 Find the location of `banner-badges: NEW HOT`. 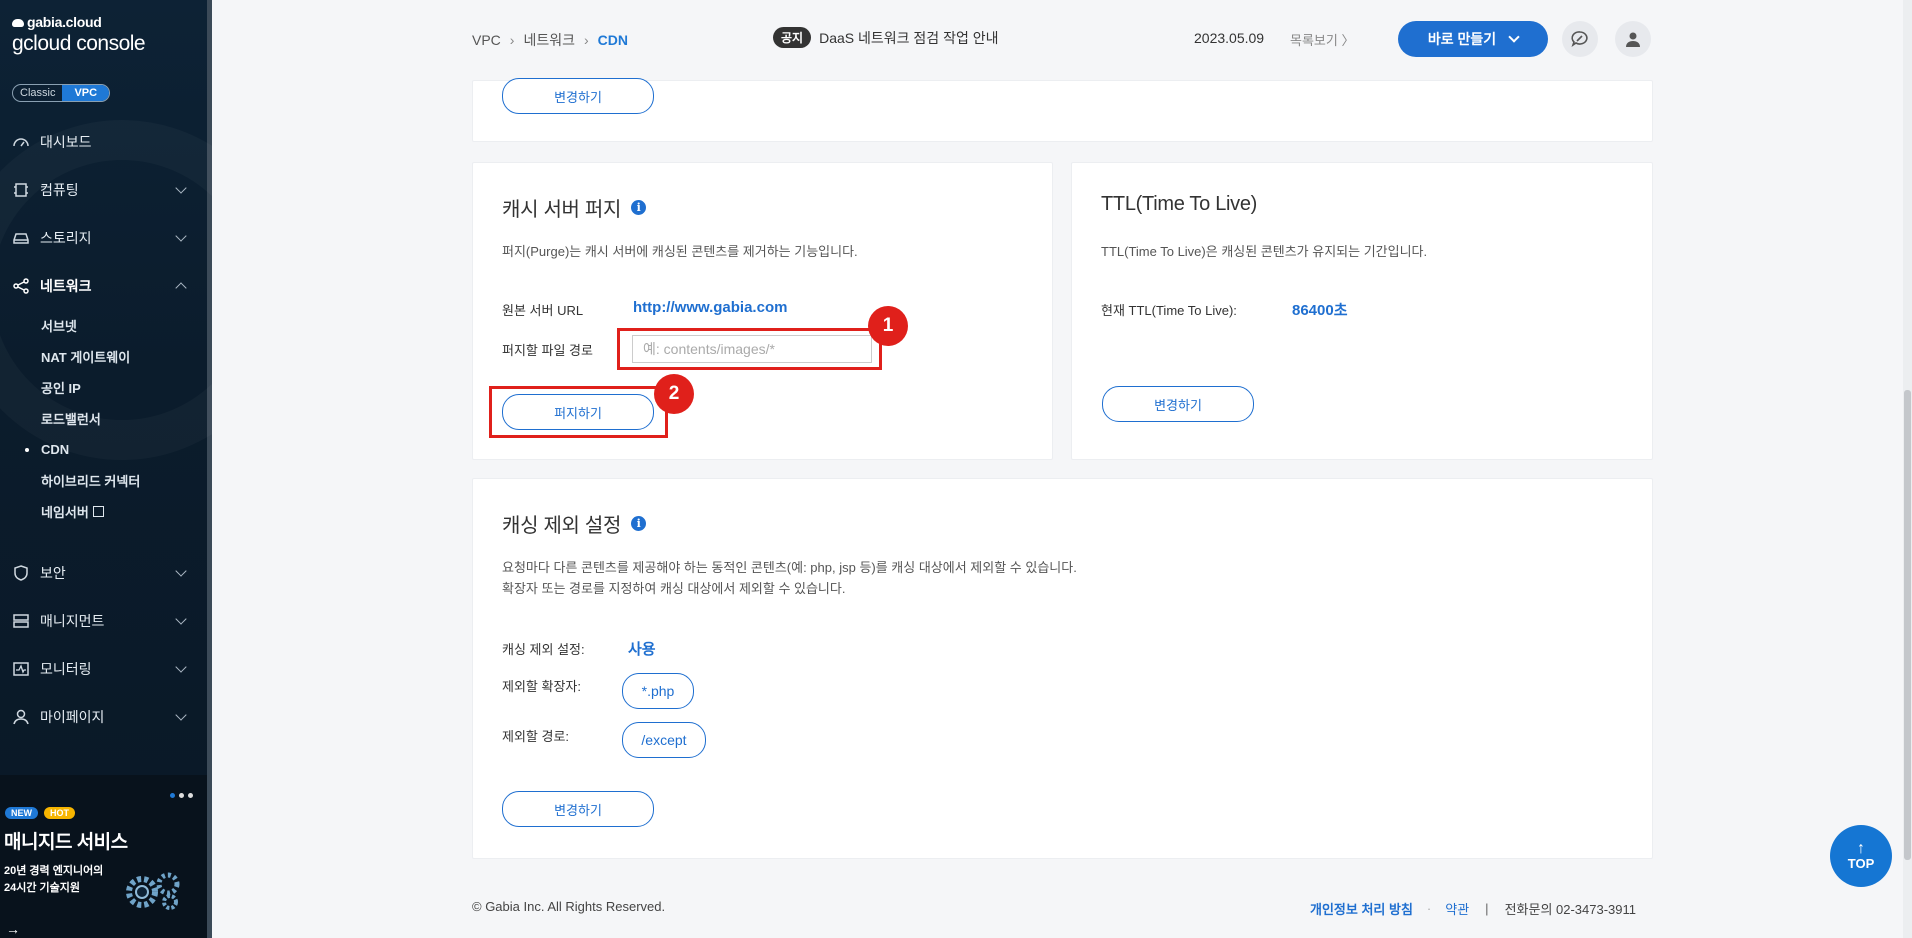

banner-badges: NEW HOT is located at coordinates (40, 813).